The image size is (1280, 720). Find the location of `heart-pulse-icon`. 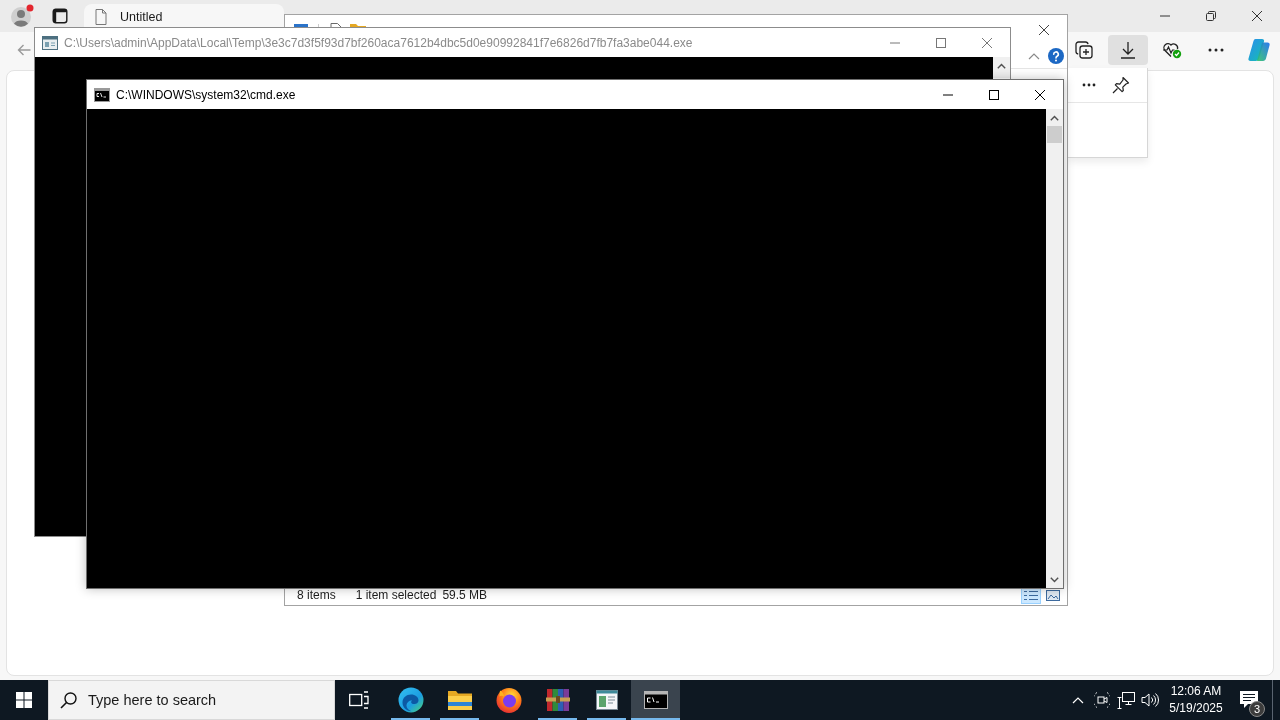

heart-pulse-icon is located at coordinates (1172, 50).